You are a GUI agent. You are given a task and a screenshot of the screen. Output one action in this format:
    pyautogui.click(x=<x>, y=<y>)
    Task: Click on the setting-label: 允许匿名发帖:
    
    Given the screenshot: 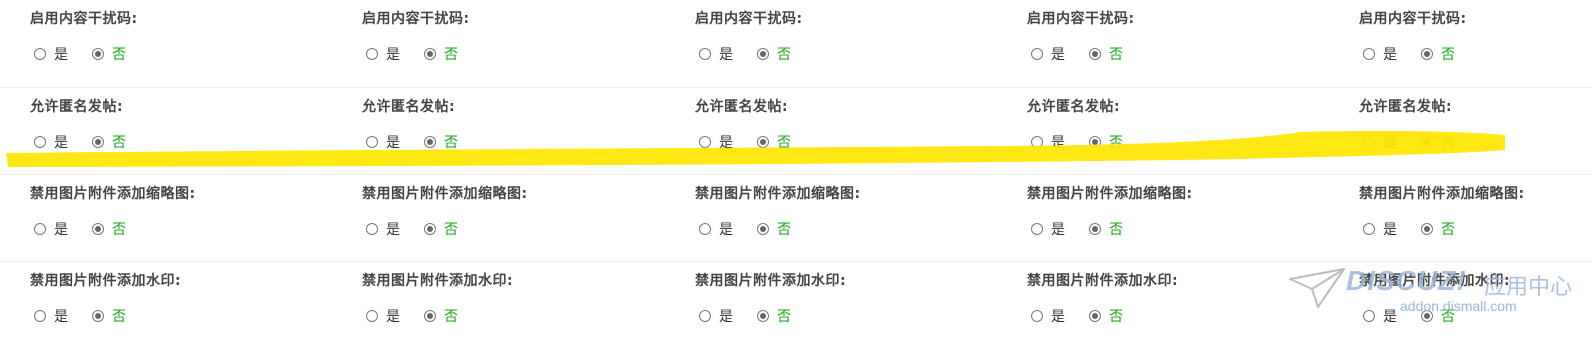 What is the action you would take?
    pyautogui.click(x=1074, y=107)
    